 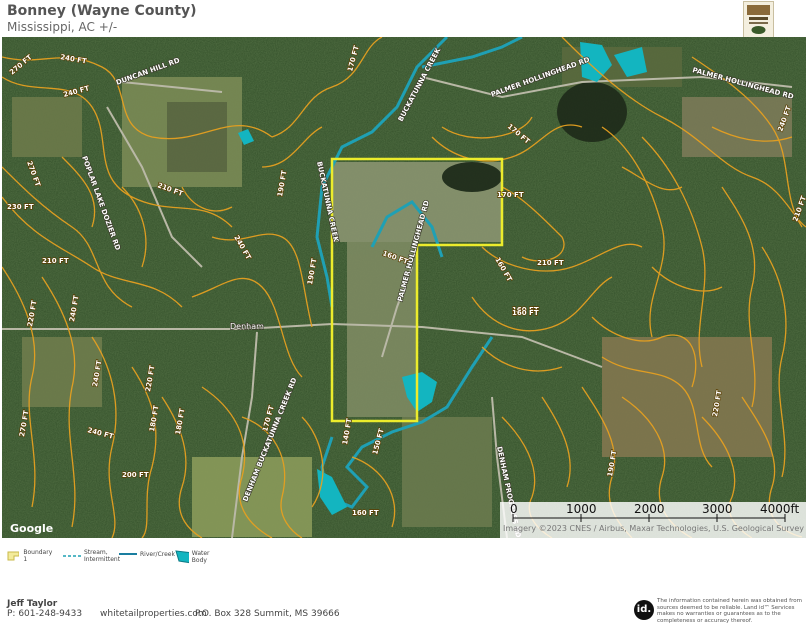 What do you see at coordinates (758, 19) in the screenshot?
I see `brand-logo` at bounding box center [758, 19].